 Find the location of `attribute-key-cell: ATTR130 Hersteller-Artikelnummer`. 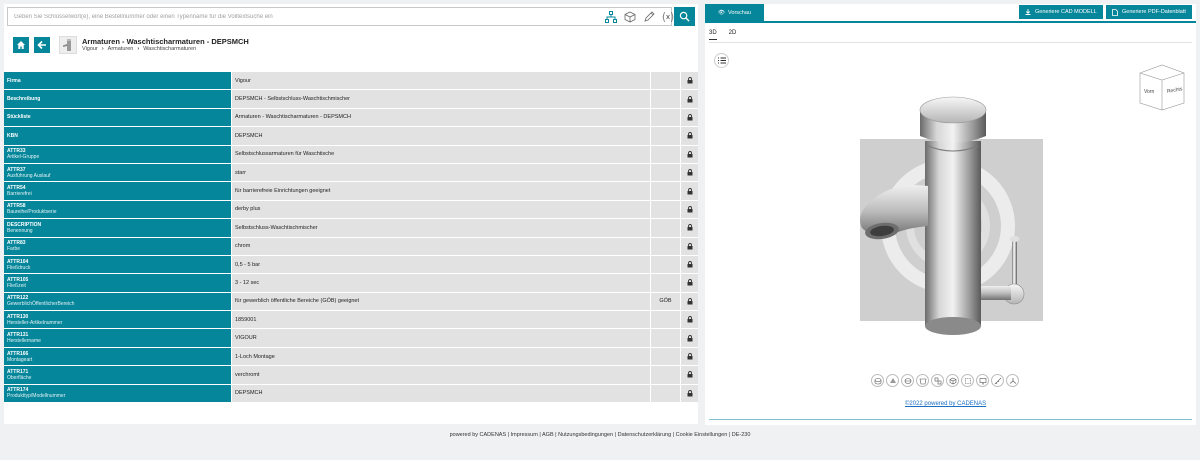

attribute-key-cell: ATTR130 Hersteller-Artikelnummer is located at coordinates (117, 320).